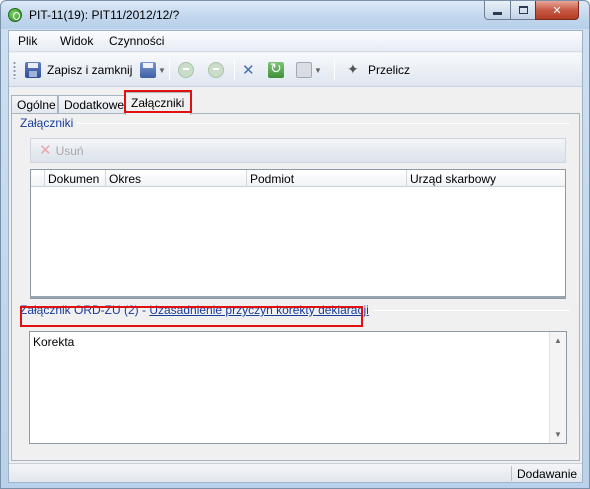 The image size is (590, 489). What do you see at coordinates (104, 15) in the screenshot?
I see `window-title: PIT-11(19): PIT11/2012/12/?` at bounding box center [104, 15].